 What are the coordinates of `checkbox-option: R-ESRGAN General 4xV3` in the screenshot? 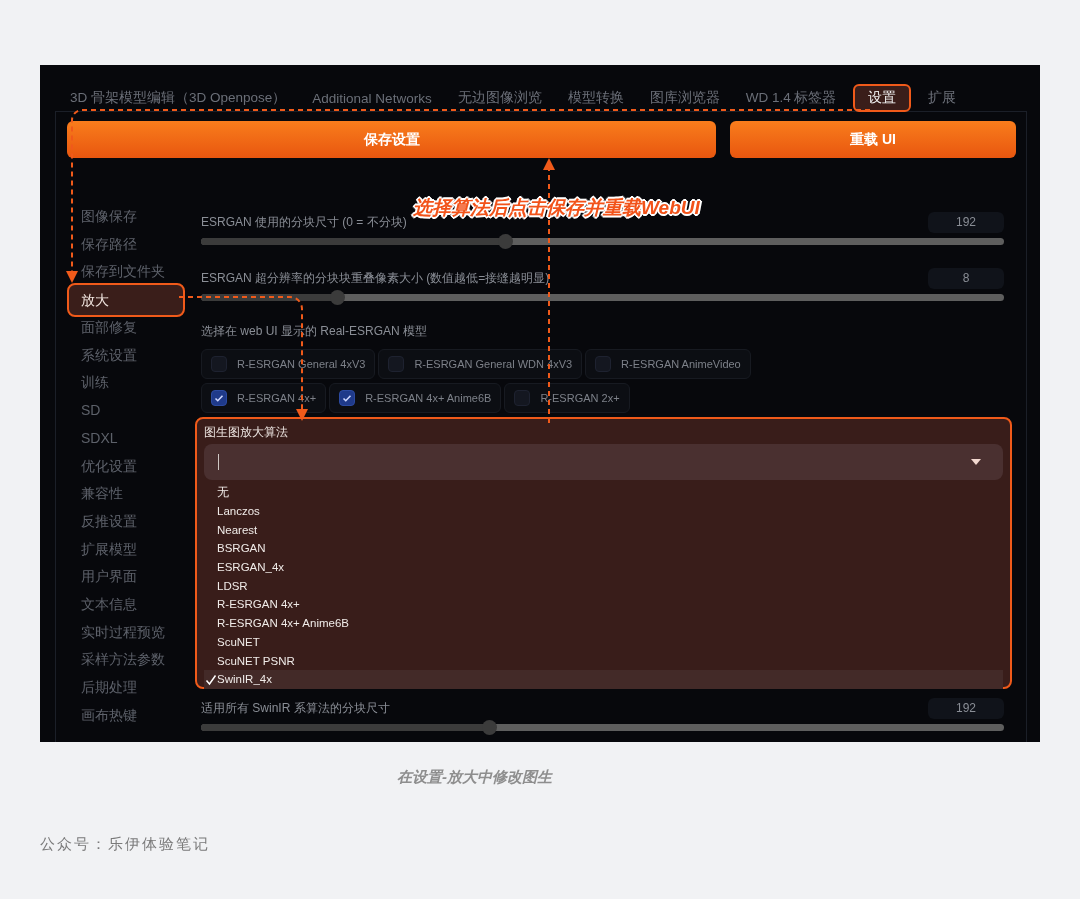 It's located at (288, 364).